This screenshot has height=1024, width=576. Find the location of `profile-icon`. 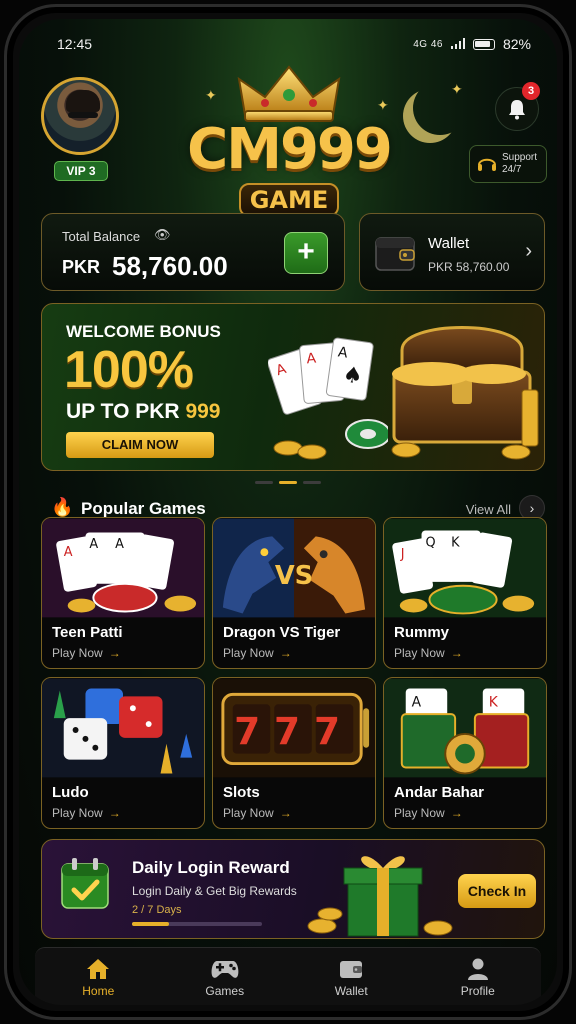

profile-icon is located at coordinates (477, 969).